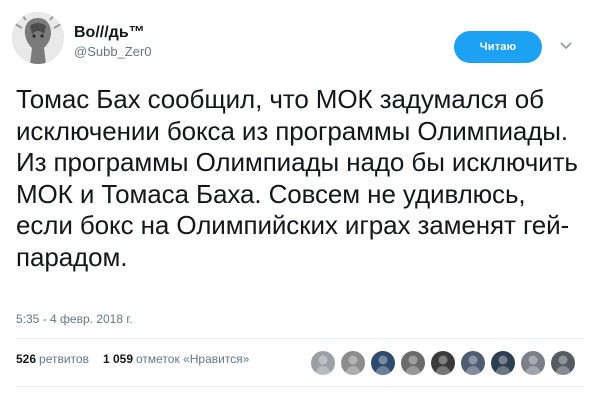 The image size is (600, 400). Describe the element at coordinates (113, 33) in the screenshot. I see `display-name: Во///дь™` at that location.